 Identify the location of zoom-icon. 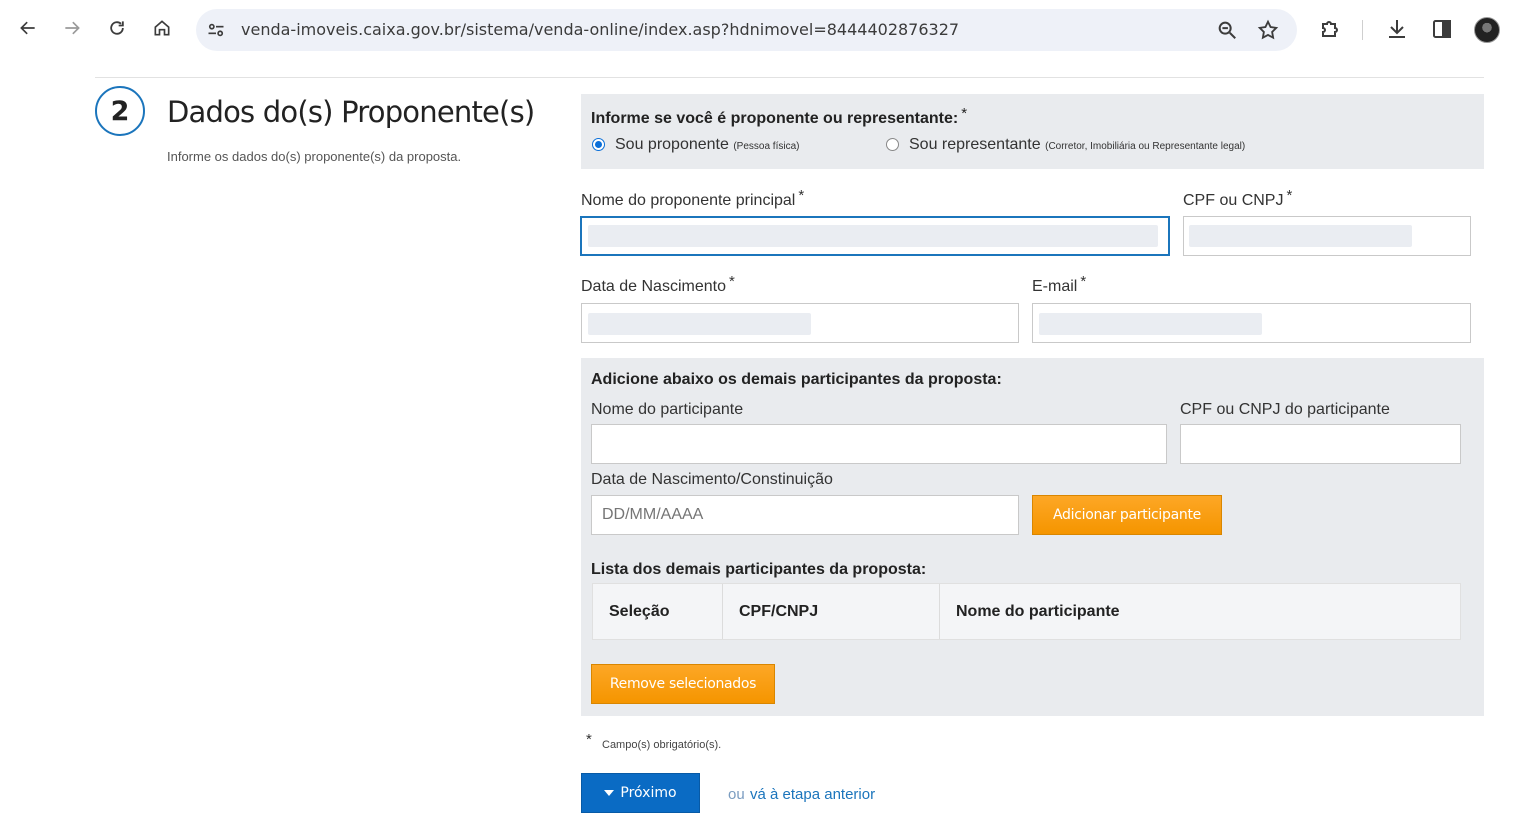
(1227, 30).